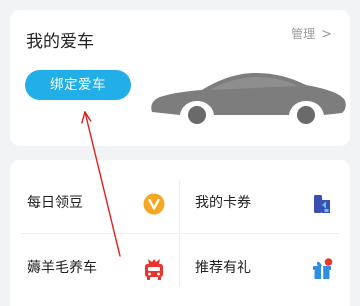 The height and width of the screenshot is (306, 360). I want to click on service-daily-beans: 每日领豆, so click(100, 204).